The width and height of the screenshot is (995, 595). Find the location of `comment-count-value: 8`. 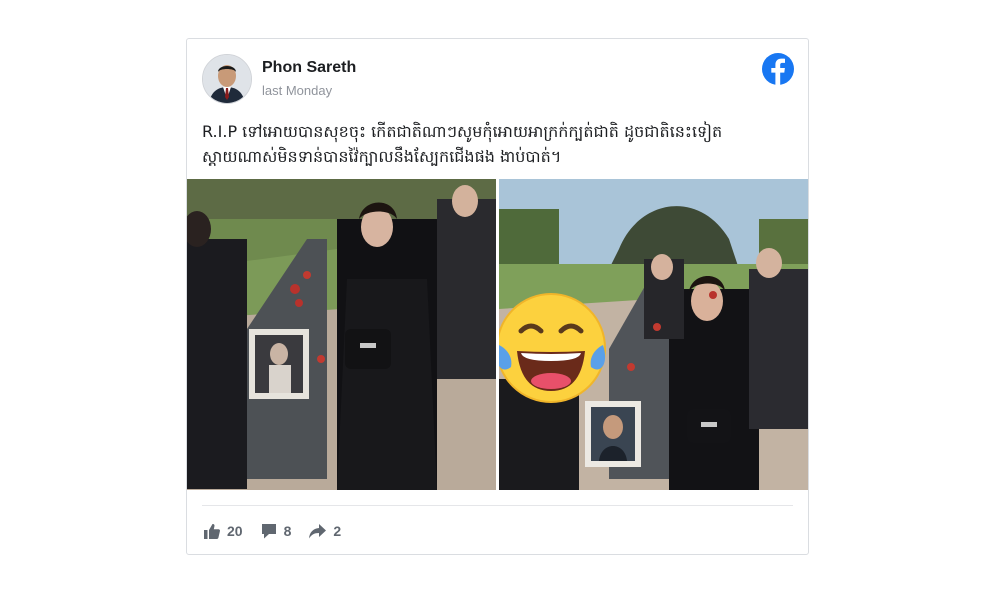

comment-count-value: 8 is located at coordinates (287, 531).